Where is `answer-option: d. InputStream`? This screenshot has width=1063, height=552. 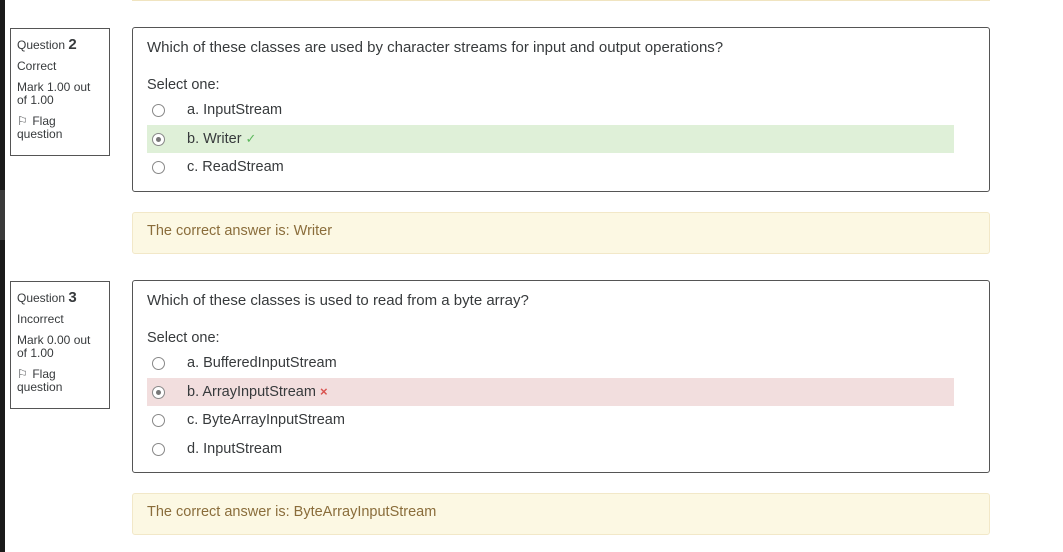
answer-option: d. InputStream is located at coordinates (550, 449).